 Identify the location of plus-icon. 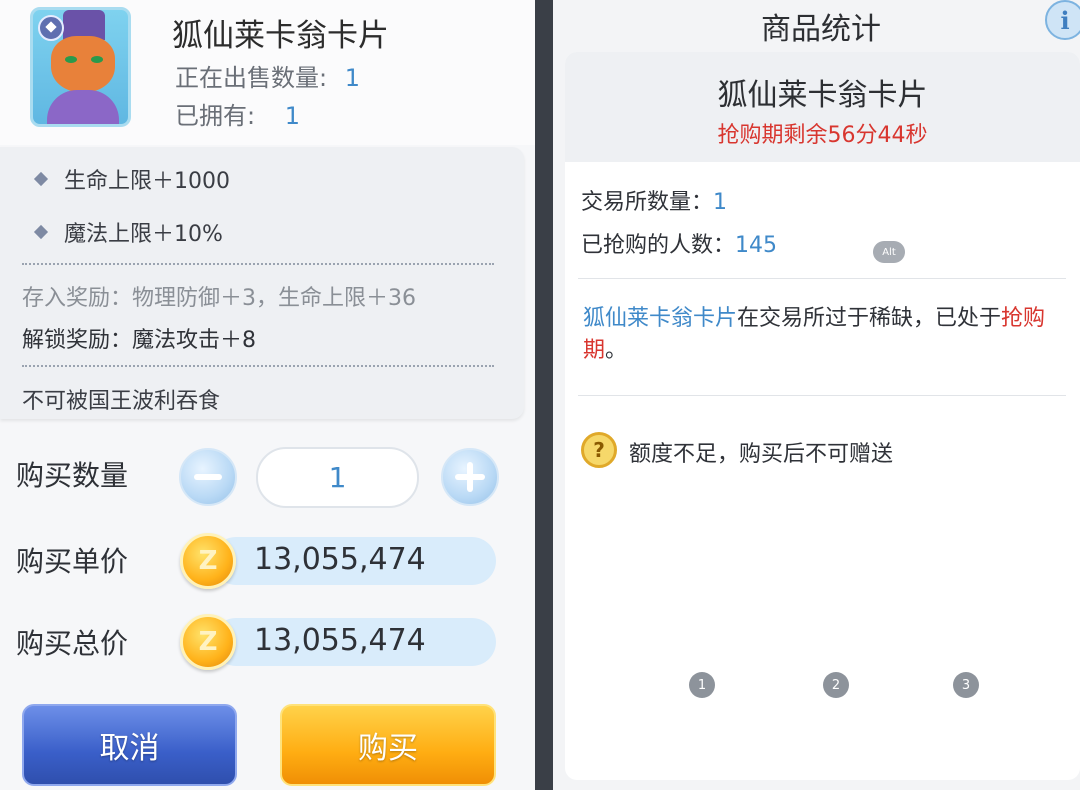
(470, 477).